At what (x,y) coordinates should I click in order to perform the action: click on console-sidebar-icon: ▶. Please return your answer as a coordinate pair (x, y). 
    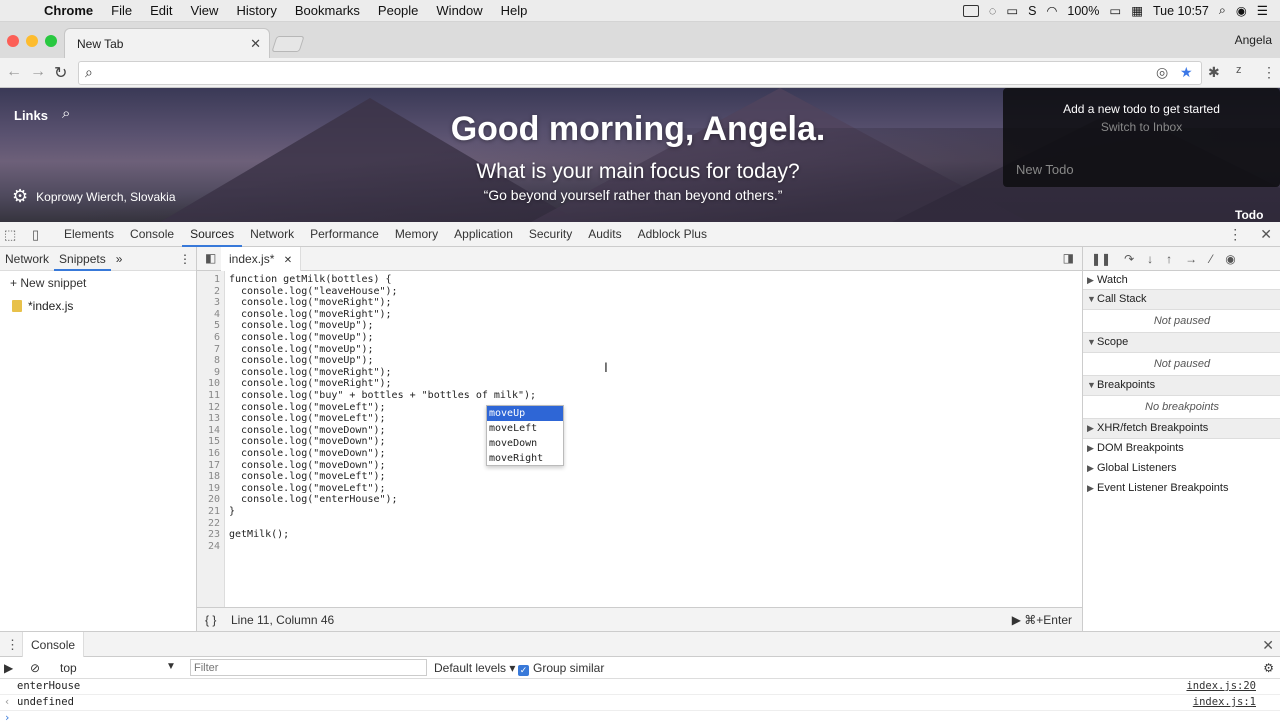
    Looking at the image, I should click on (8, 668).